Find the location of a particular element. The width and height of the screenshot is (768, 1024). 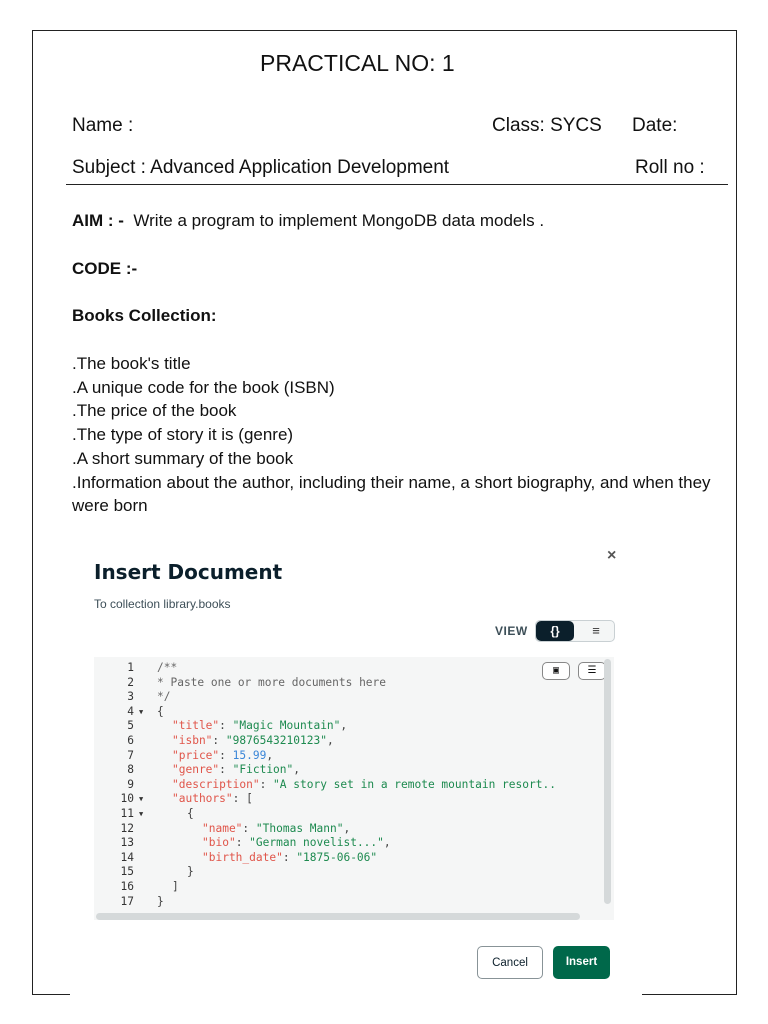

list-view-button: ≡ is located at coordinates (596, 631).